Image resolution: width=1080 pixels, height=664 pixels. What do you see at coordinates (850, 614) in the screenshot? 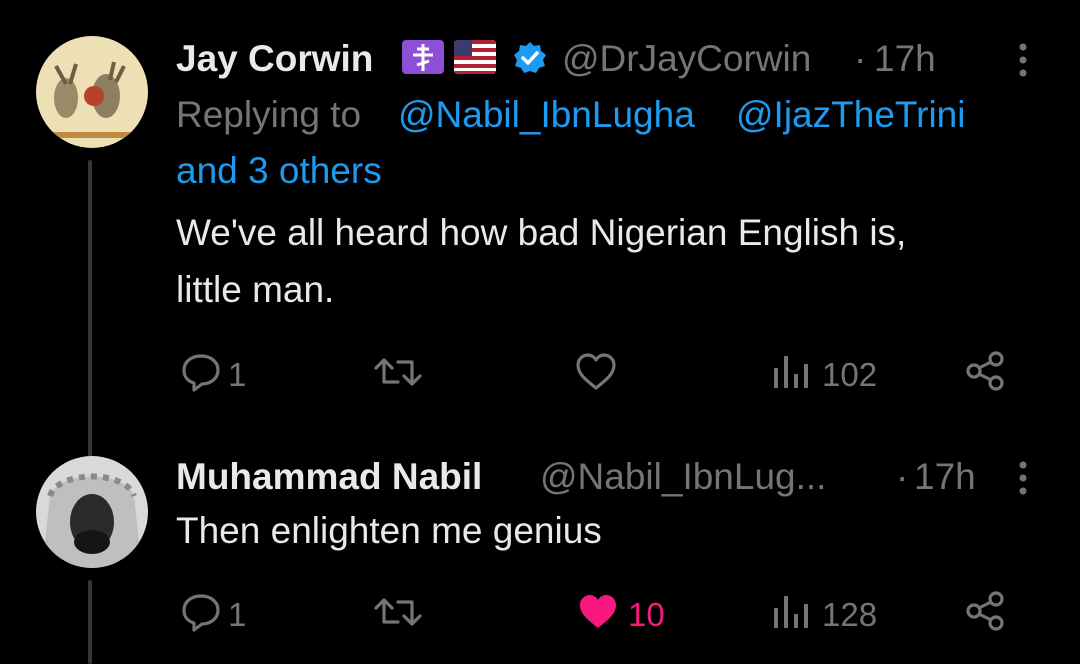
I see `views-count: 128` at bounding box center [850, 614].